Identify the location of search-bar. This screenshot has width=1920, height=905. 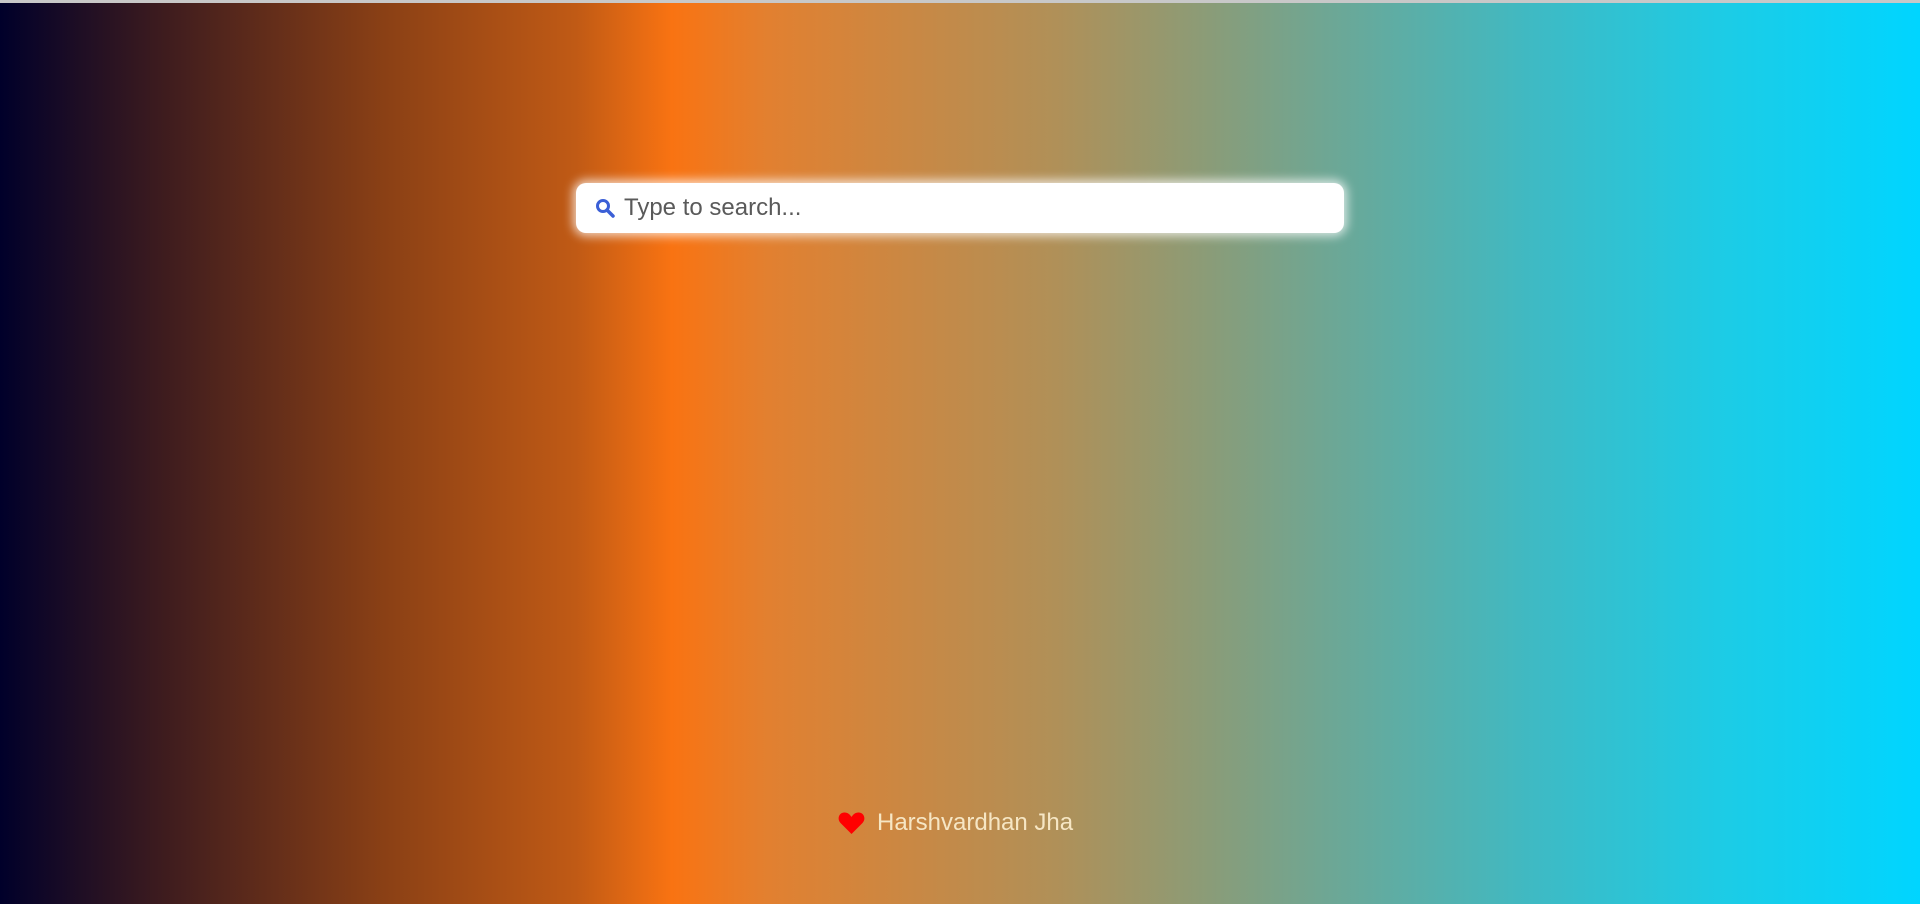
(960, 208).